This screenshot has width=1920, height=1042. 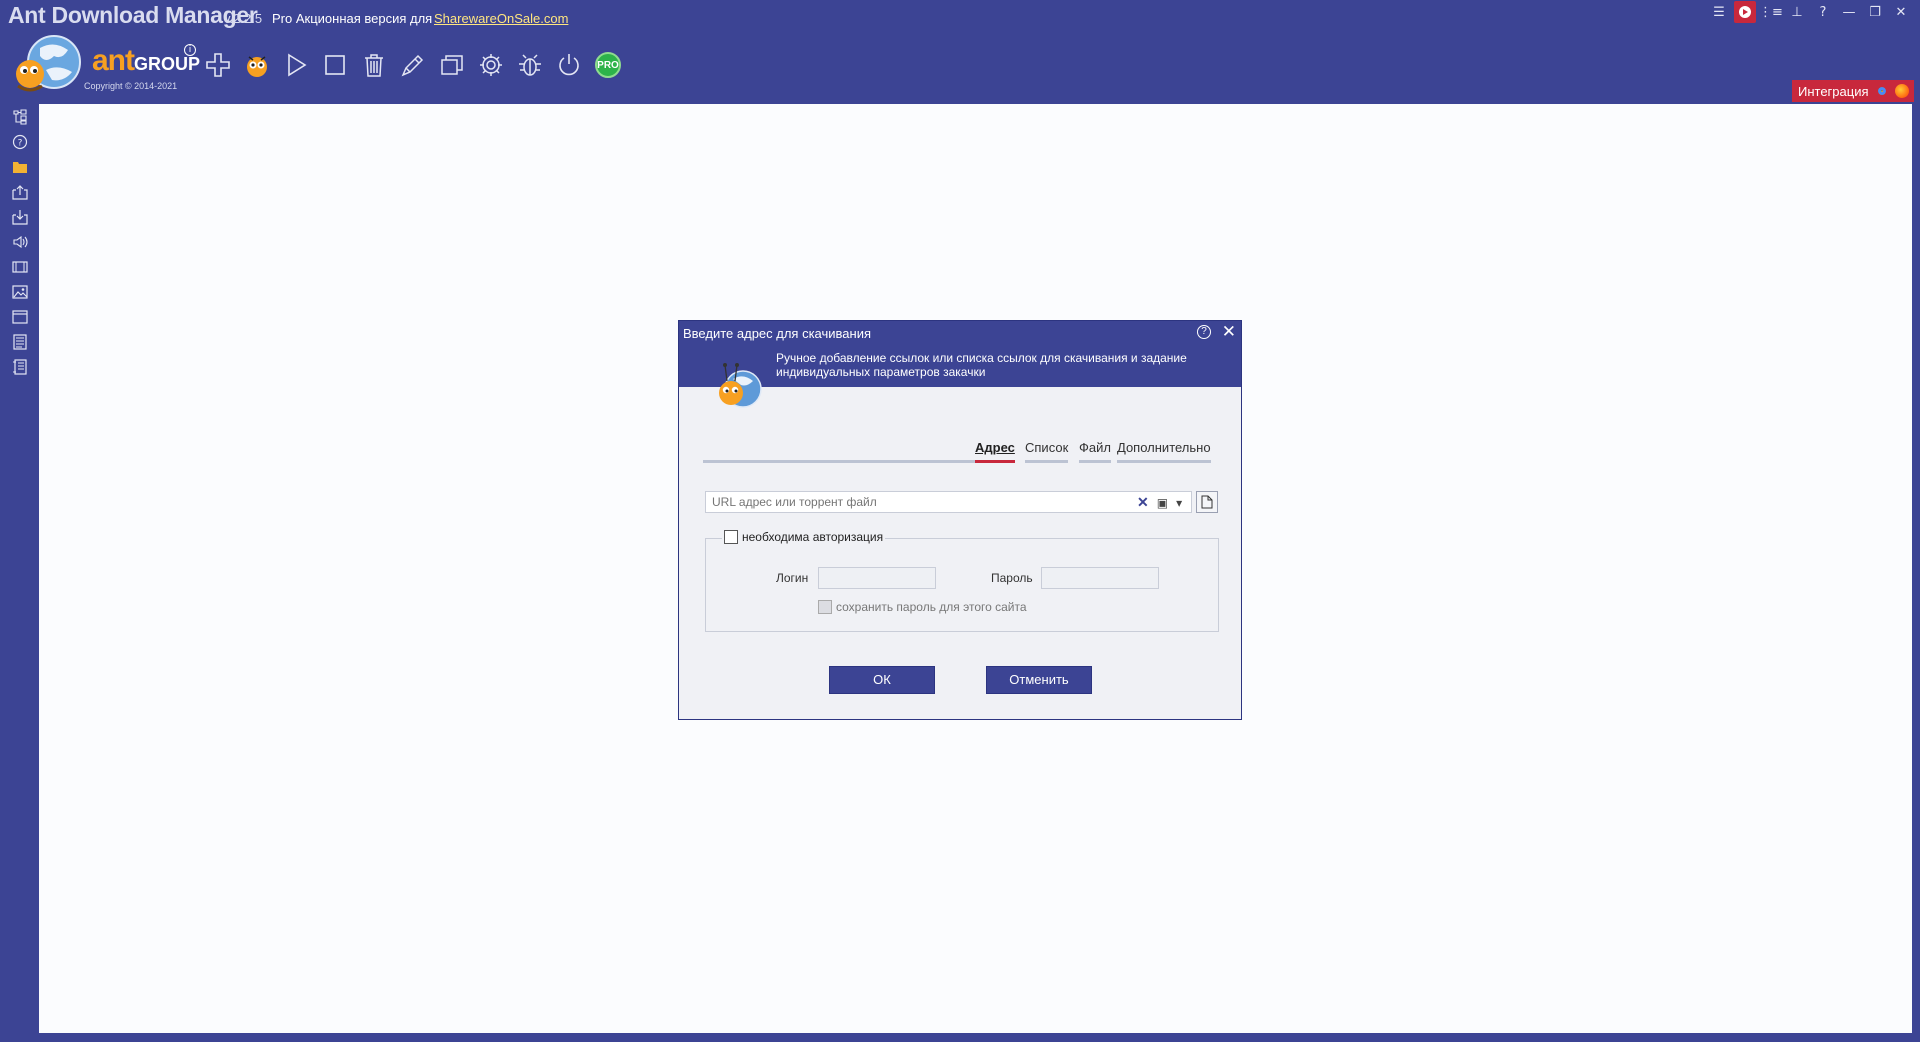 What do you see at coordinates (491, 65) in the screenshot?
I see `gear-icon` at bounding box center [491, 65].